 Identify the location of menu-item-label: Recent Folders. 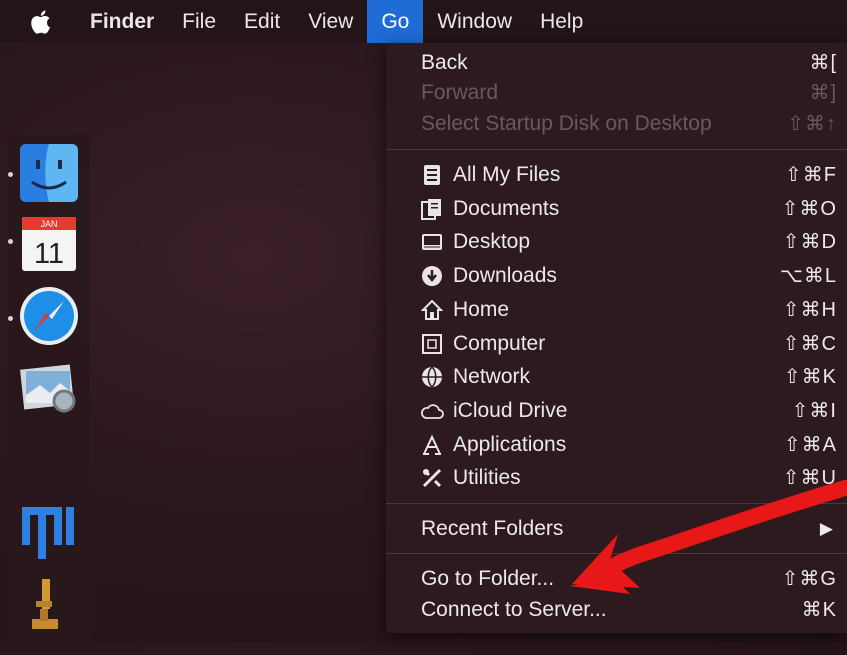
(492, 528).